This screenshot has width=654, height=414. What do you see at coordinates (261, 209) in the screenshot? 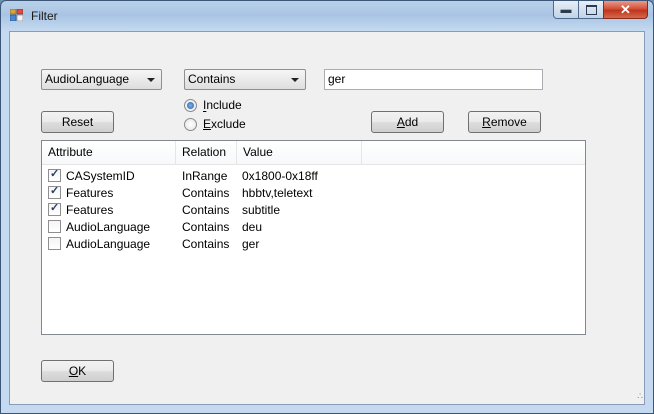
I see `value-cell: subtitle` at bounding box center [261, 209].